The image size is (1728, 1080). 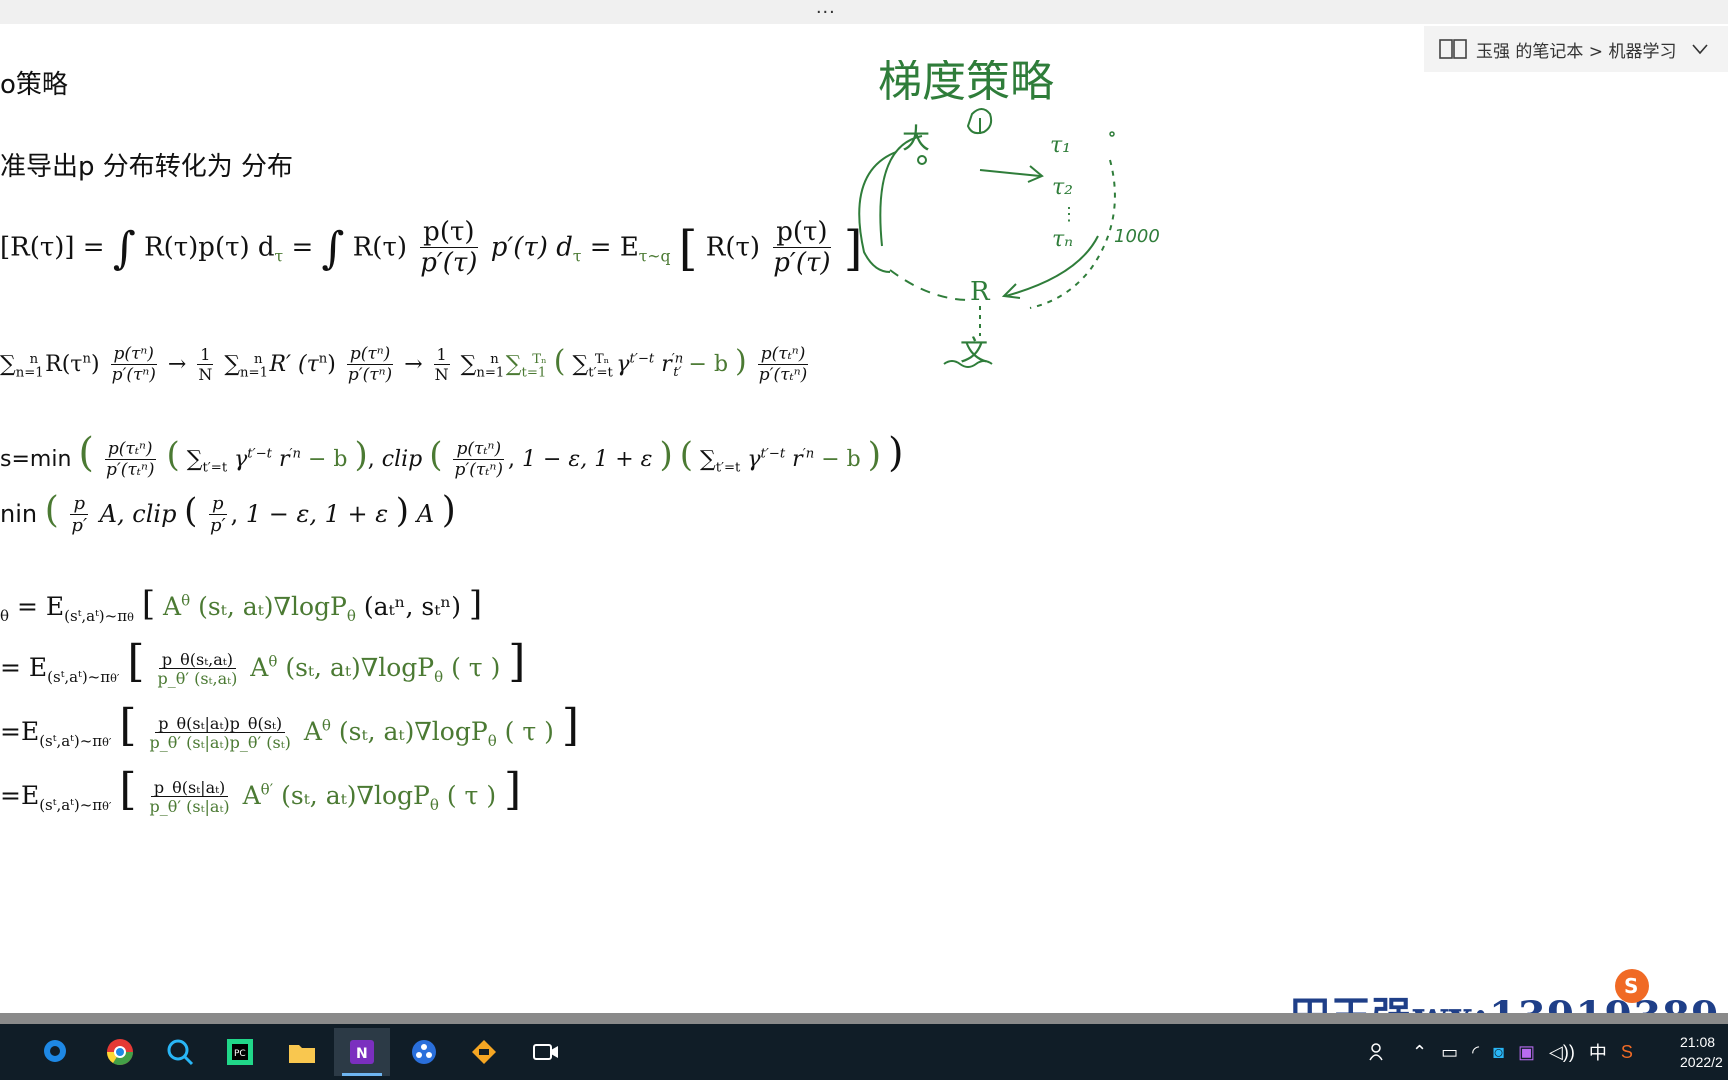 I want to click on pycharm-icon: PC, so click(x=240, y=1052).